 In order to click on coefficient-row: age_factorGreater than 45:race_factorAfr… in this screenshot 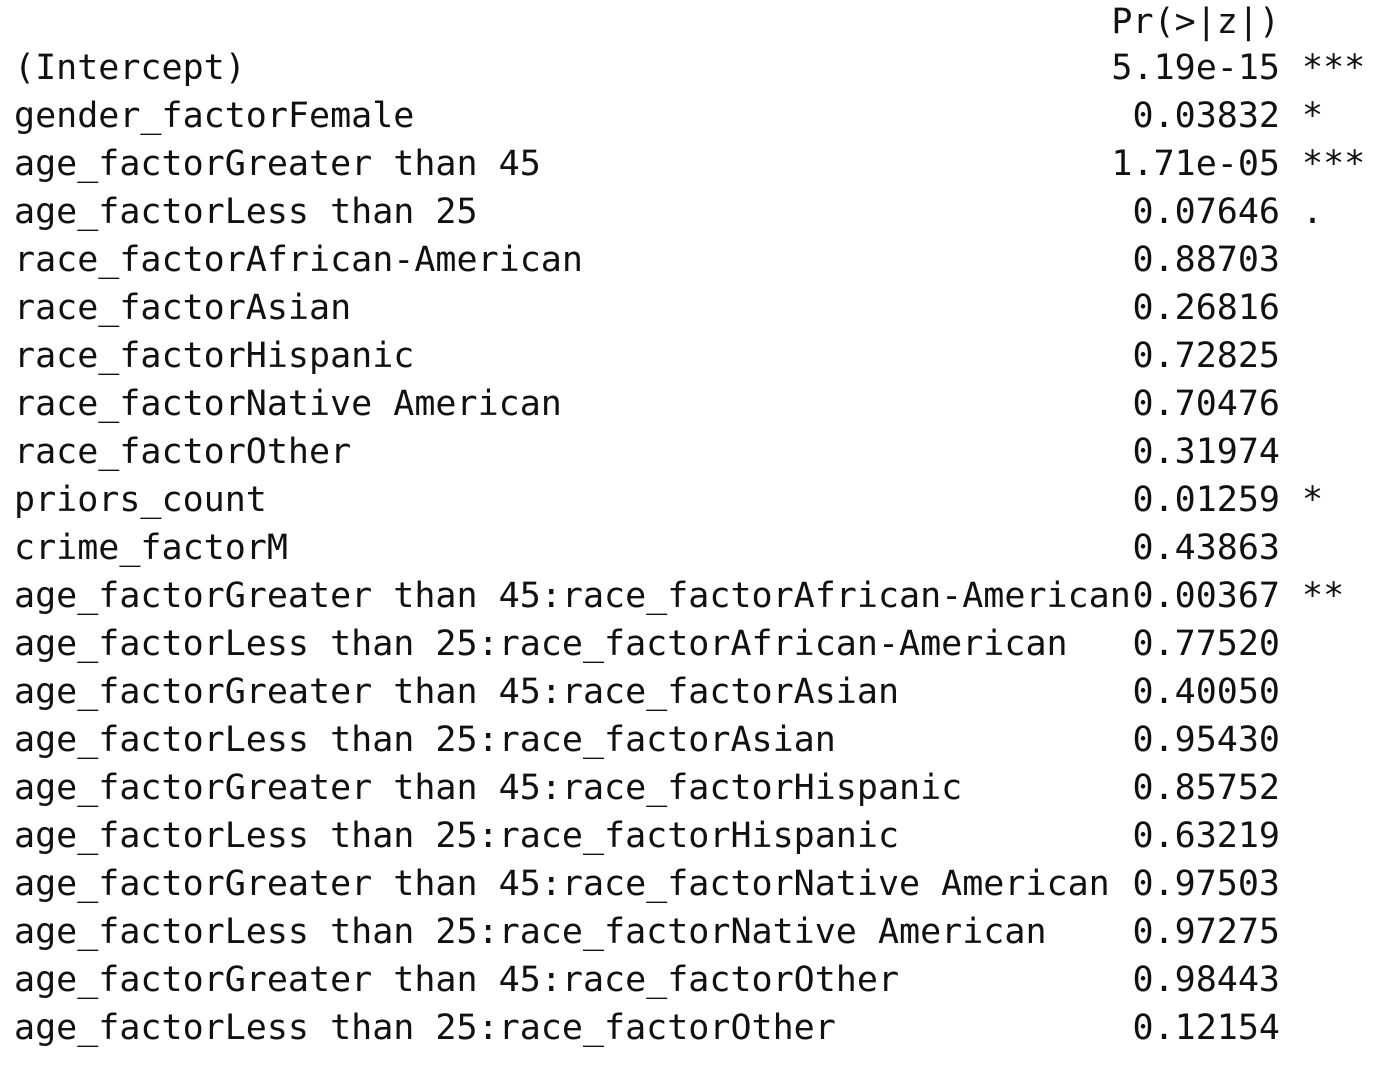, I will do `click(689, 596)`.